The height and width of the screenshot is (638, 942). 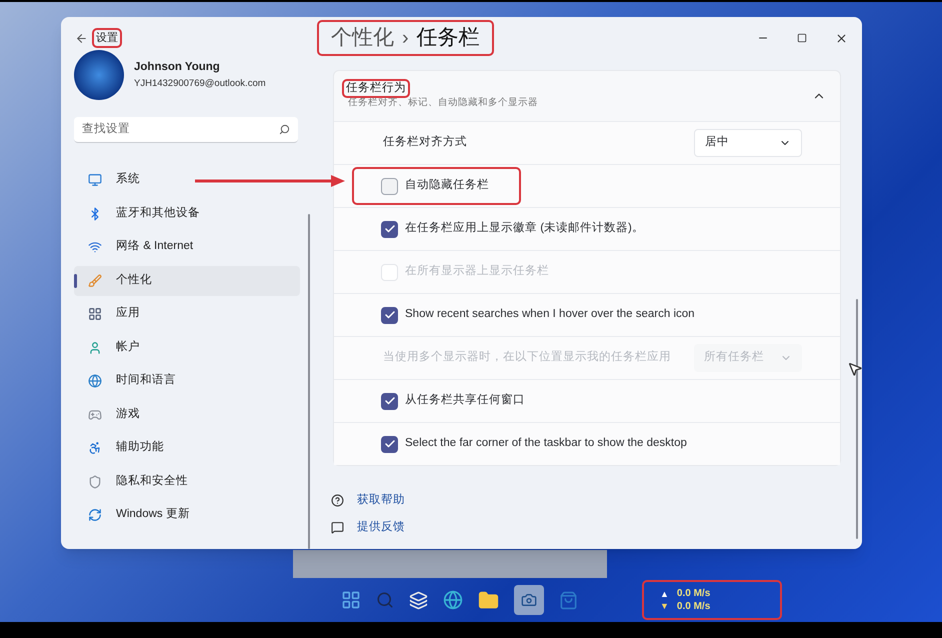 What do you see at coordinates (693, 593) in the screenshot?
I see `upload-speed: 0.0 M/s` at bounding box center [693, 593].